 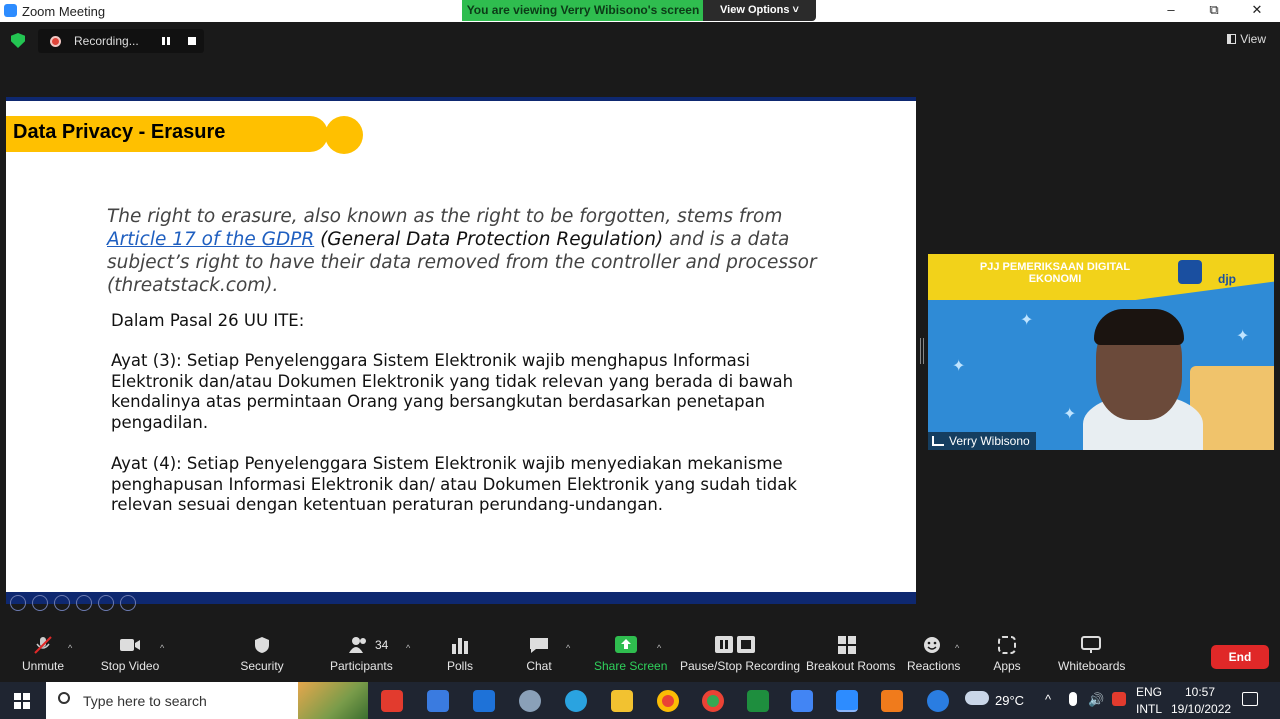 What do you see at coordinates (1119, 699) in the screenshot?
I see `notification-app-icon` at bounding box center [1119, 699].